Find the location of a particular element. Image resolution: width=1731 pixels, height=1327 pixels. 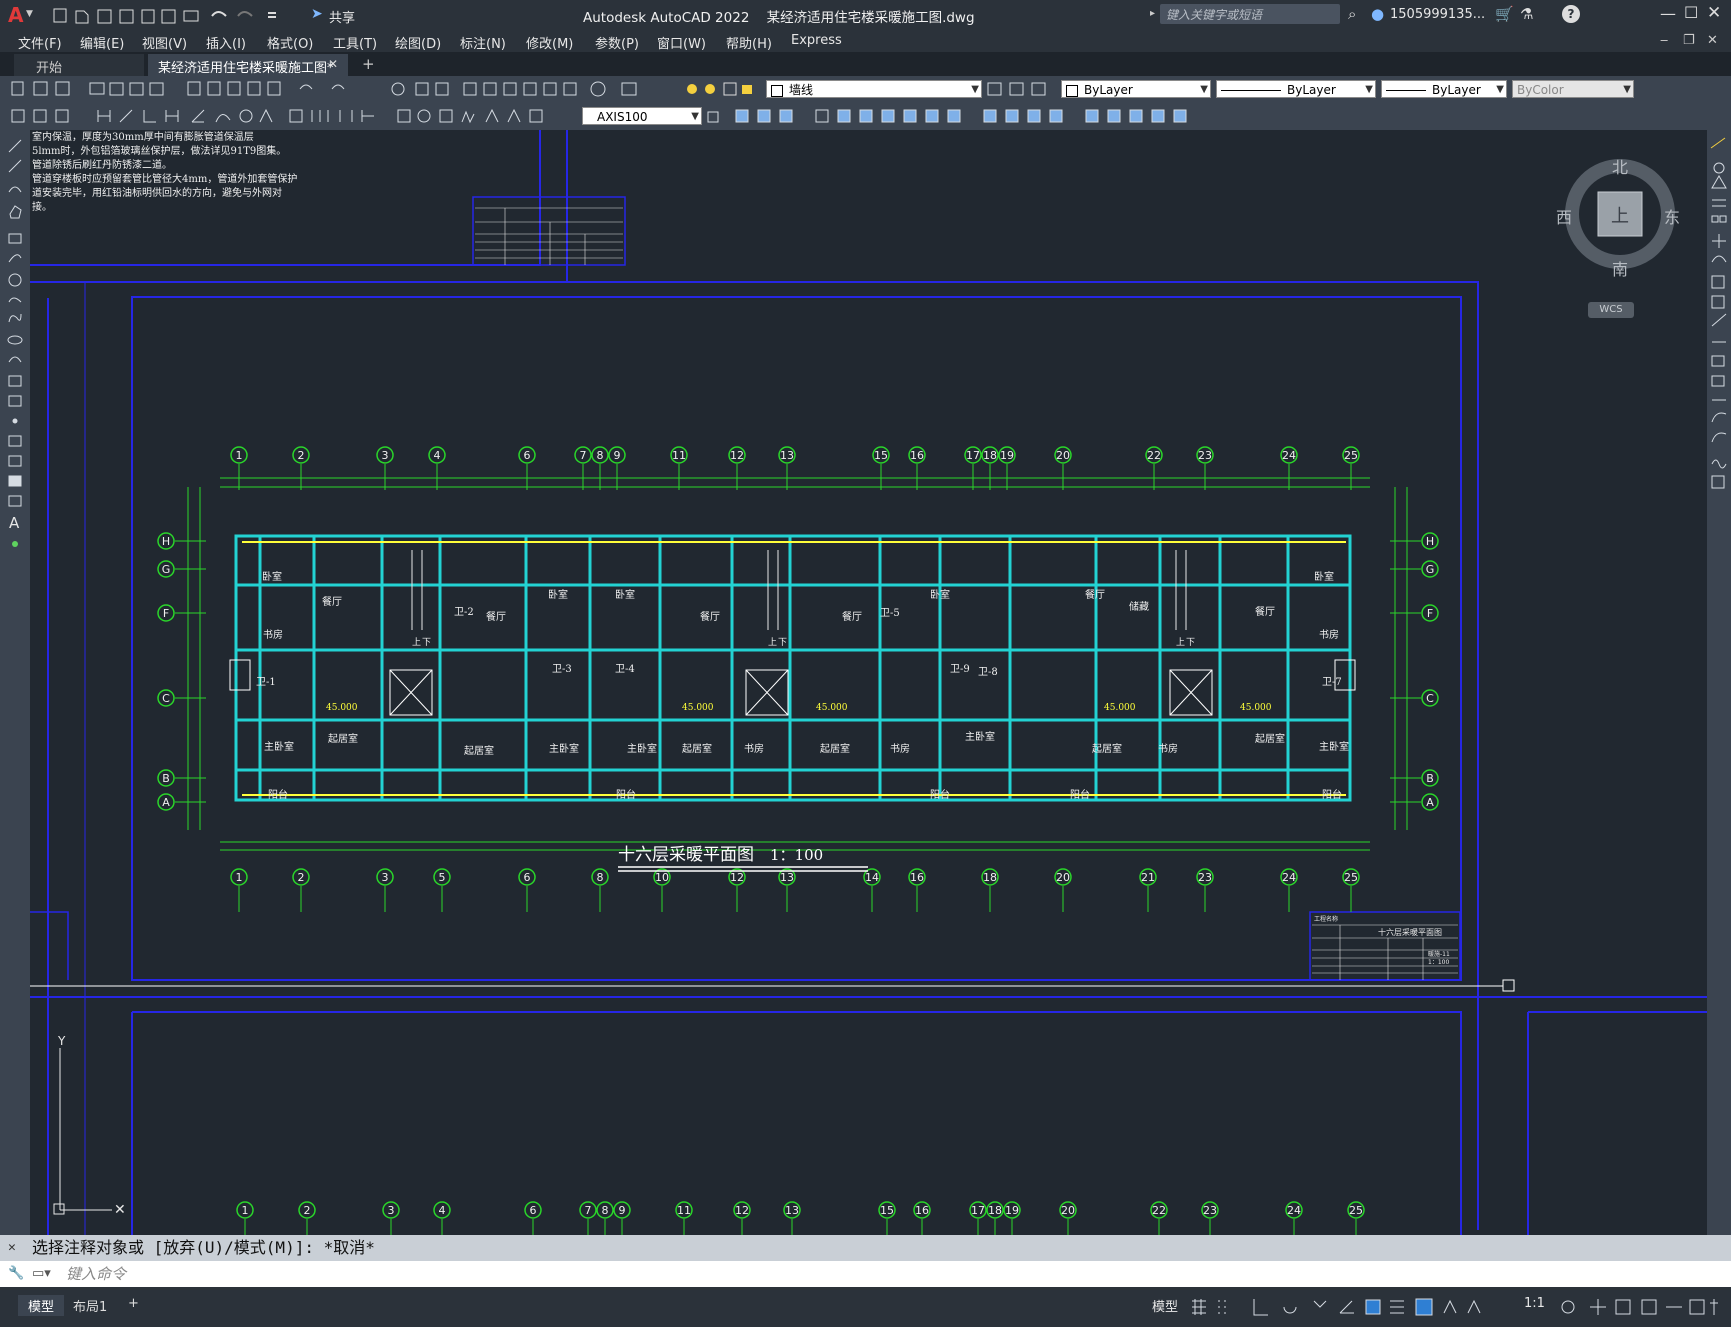

user-icon: ● is located at coordinates (1377, 14).